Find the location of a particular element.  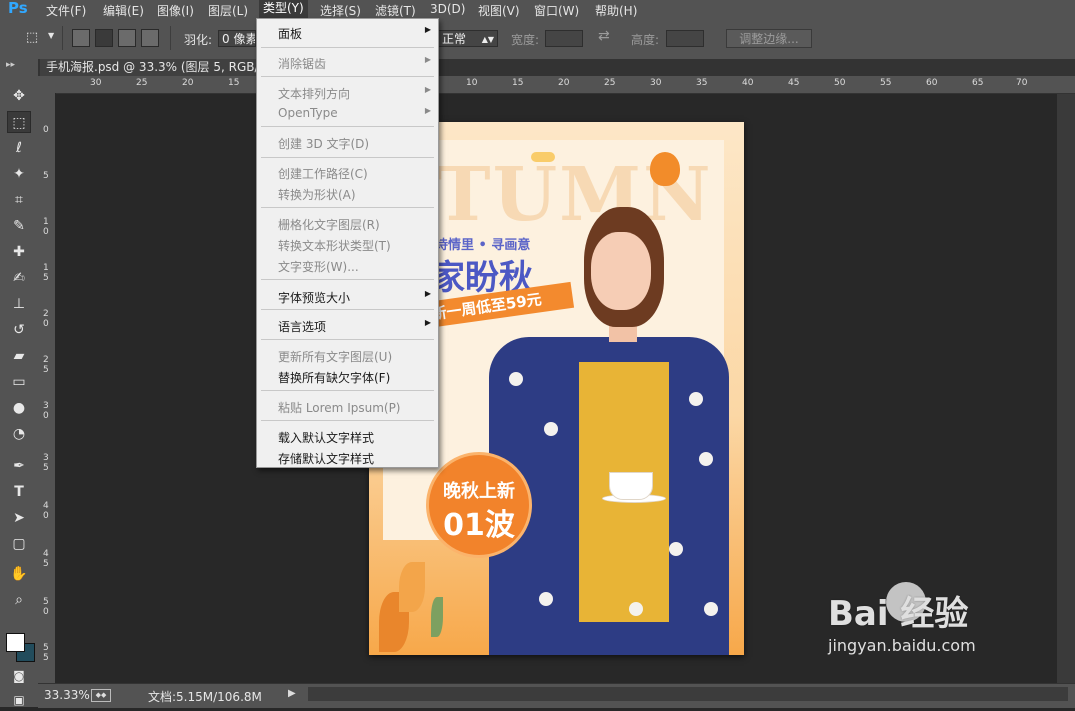

intersect-selection-button is located at coordinates (150, 38).